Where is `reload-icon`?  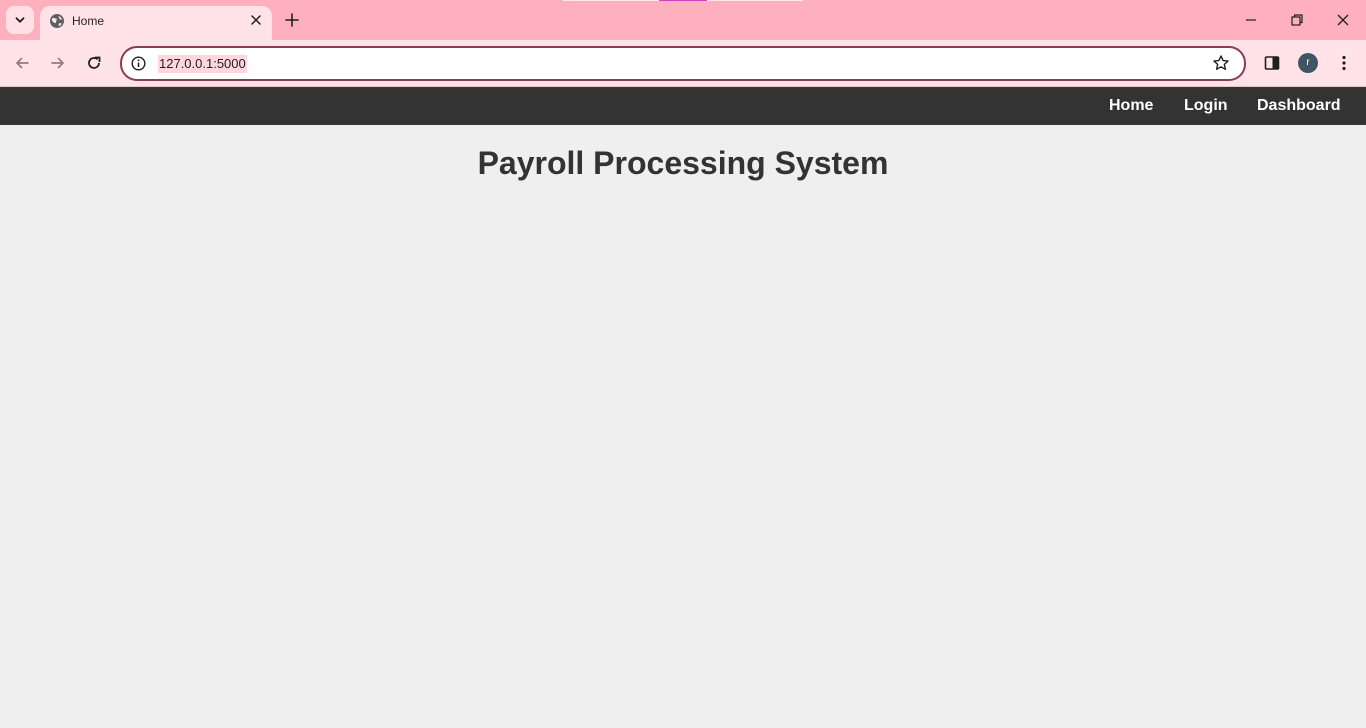 reload-icon is located at coordinates (94, 63).